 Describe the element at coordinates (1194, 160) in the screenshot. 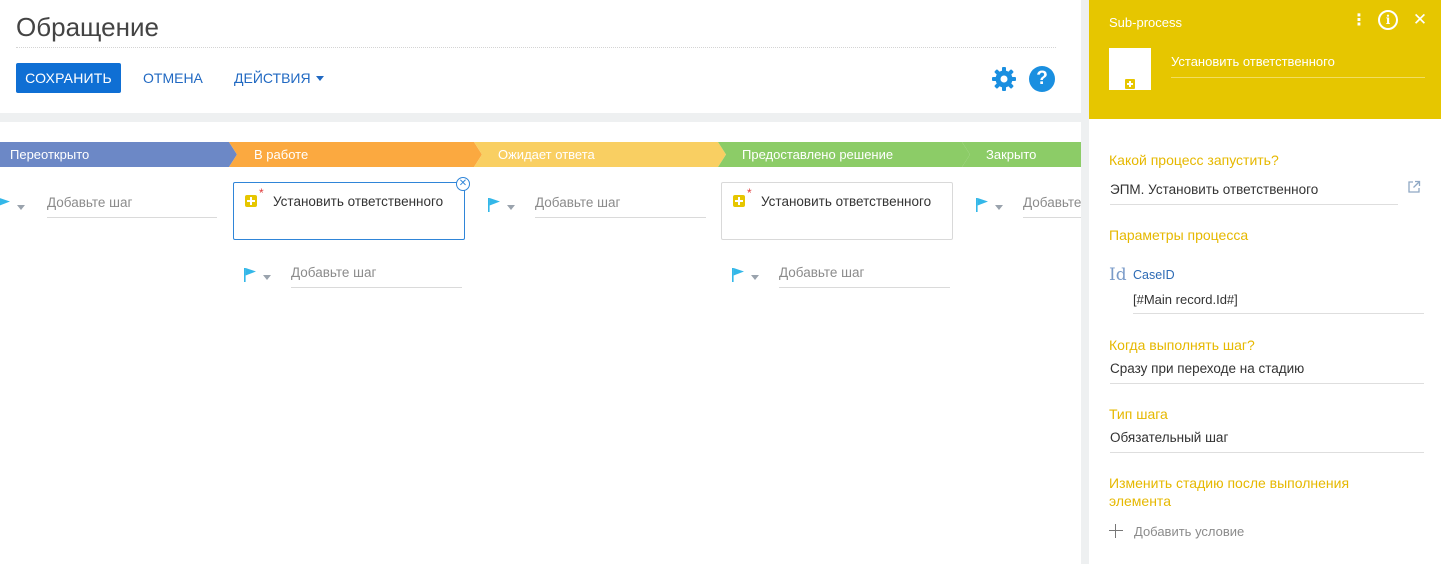

I see `process-label: Какой процесс запустить?` at that location.